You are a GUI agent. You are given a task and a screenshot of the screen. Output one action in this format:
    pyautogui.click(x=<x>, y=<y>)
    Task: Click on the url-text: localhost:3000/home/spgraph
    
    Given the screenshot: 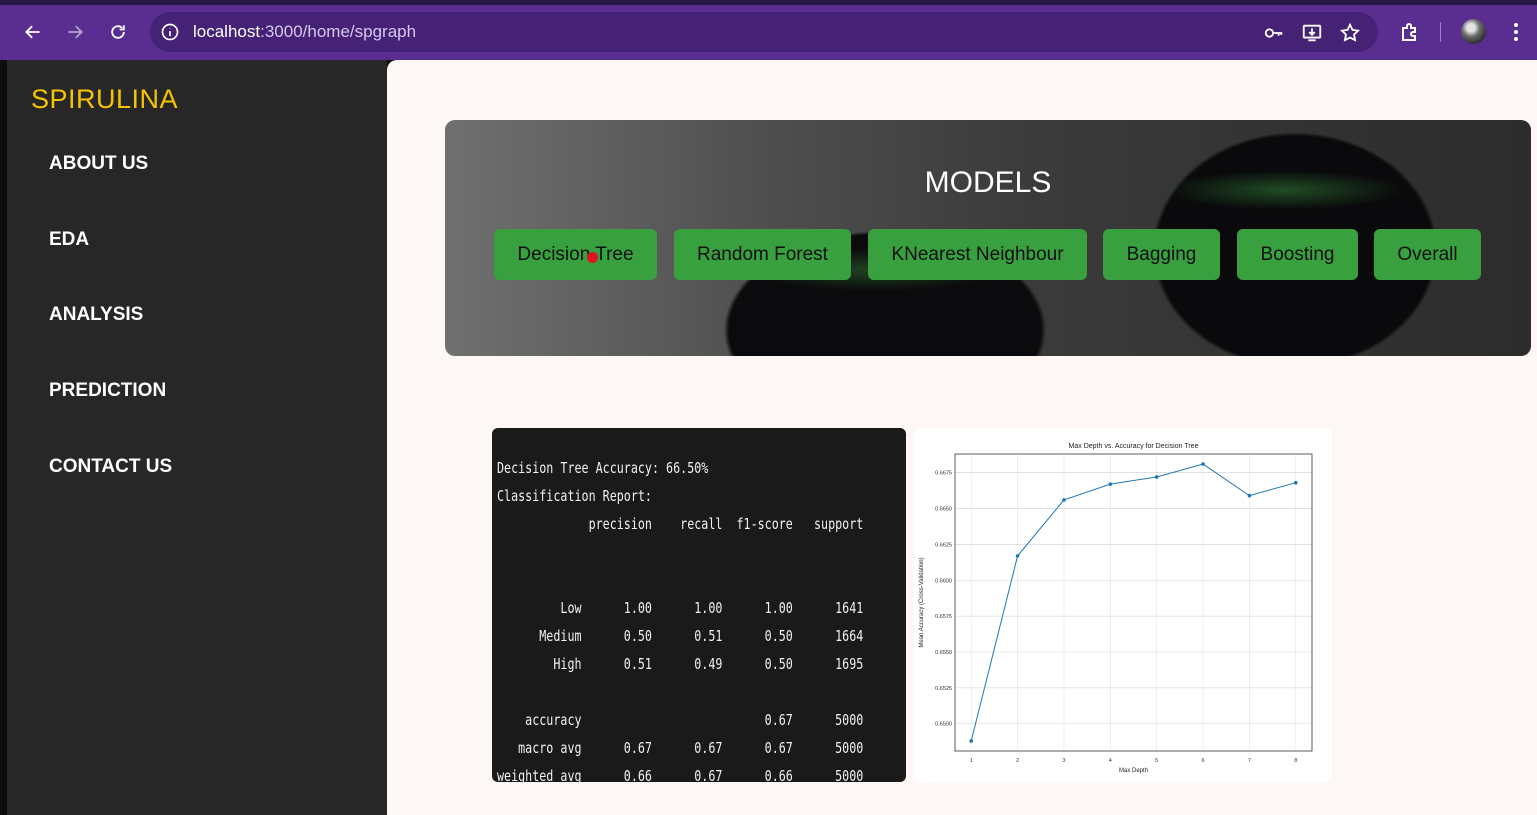 What is the action you would take?
    pyautogui.click(x=304, y=32)
    